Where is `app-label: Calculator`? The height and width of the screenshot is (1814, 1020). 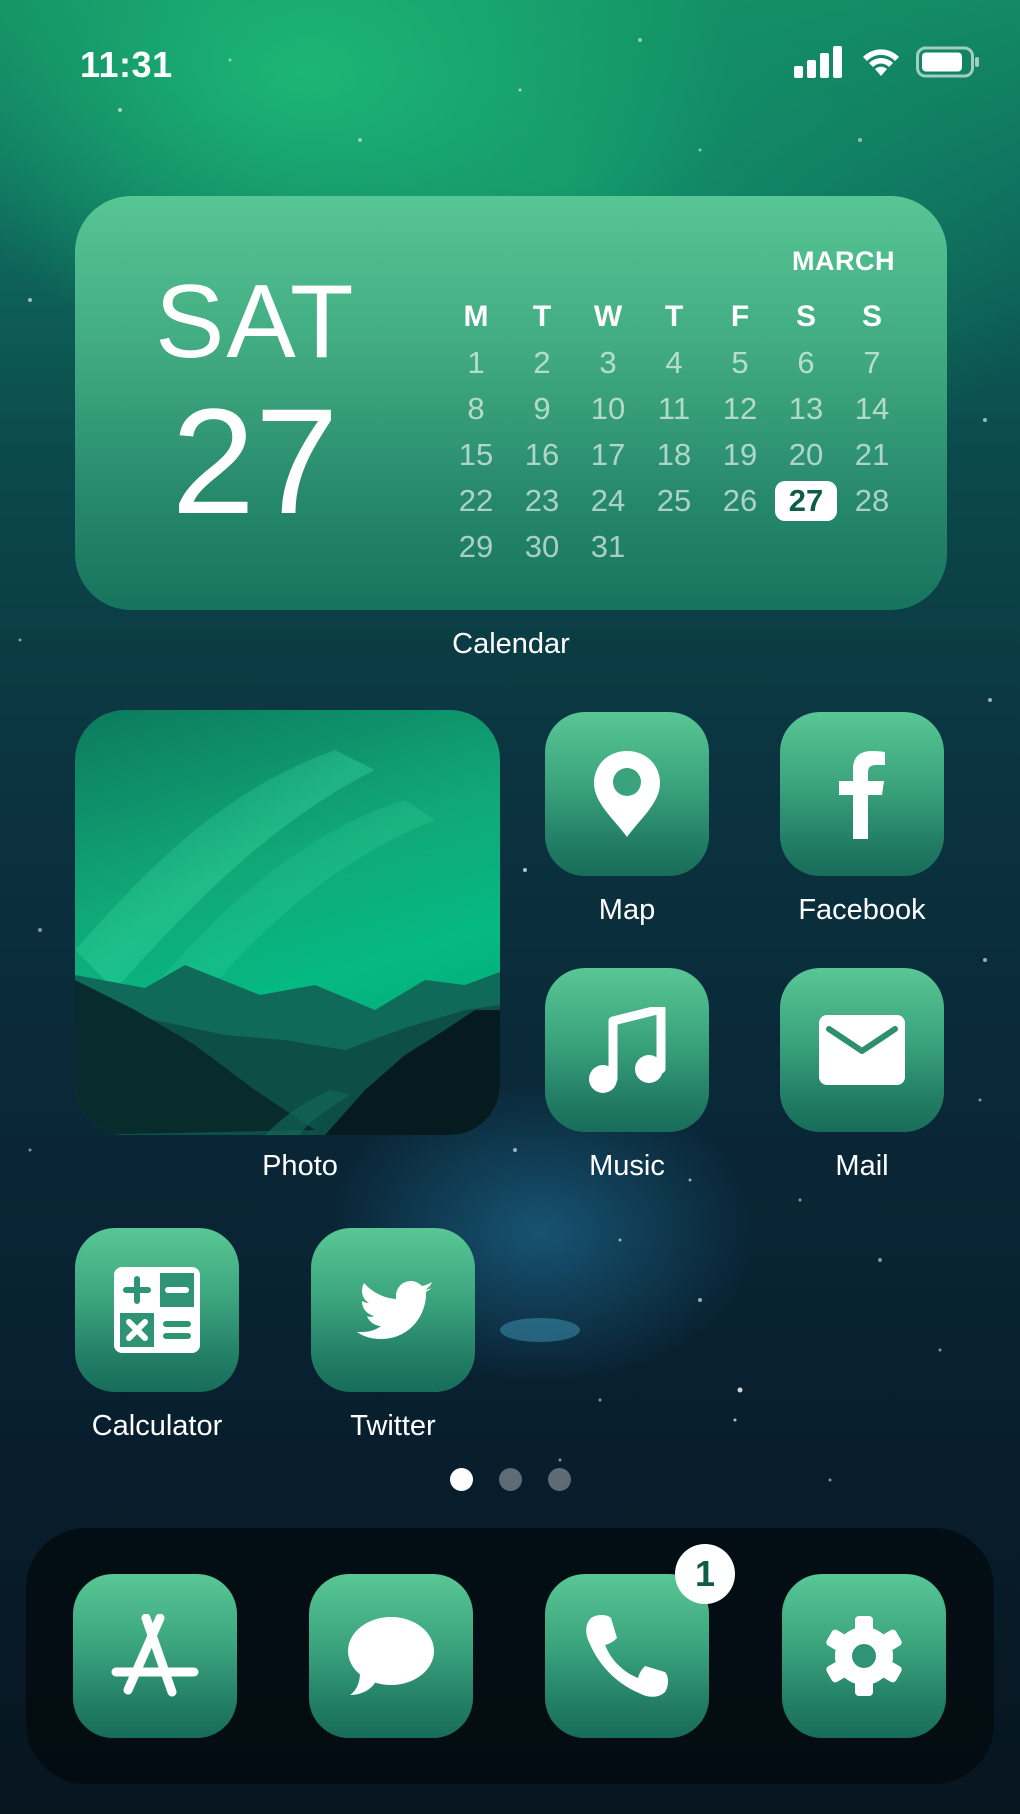 app-label: Calculator is located at coordinates (157, 1426).